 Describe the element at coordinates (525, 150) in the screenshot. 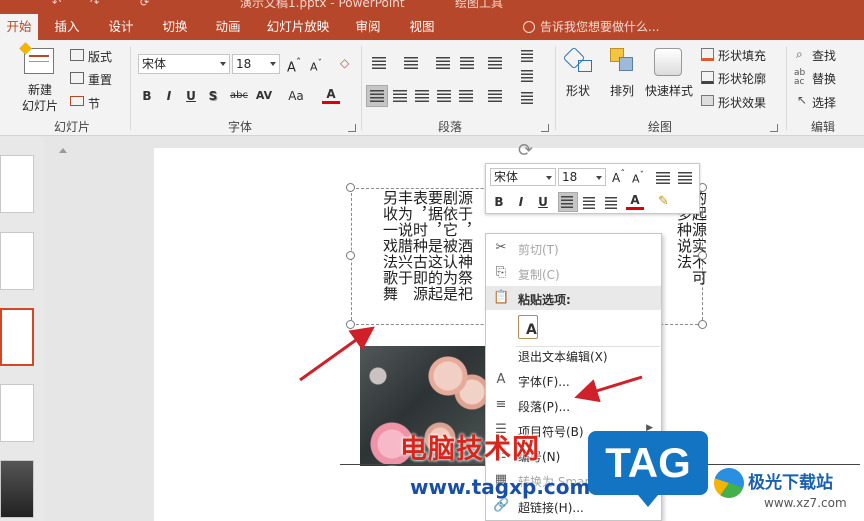

I see `rotate-handle-icon: ⟳` at that location.